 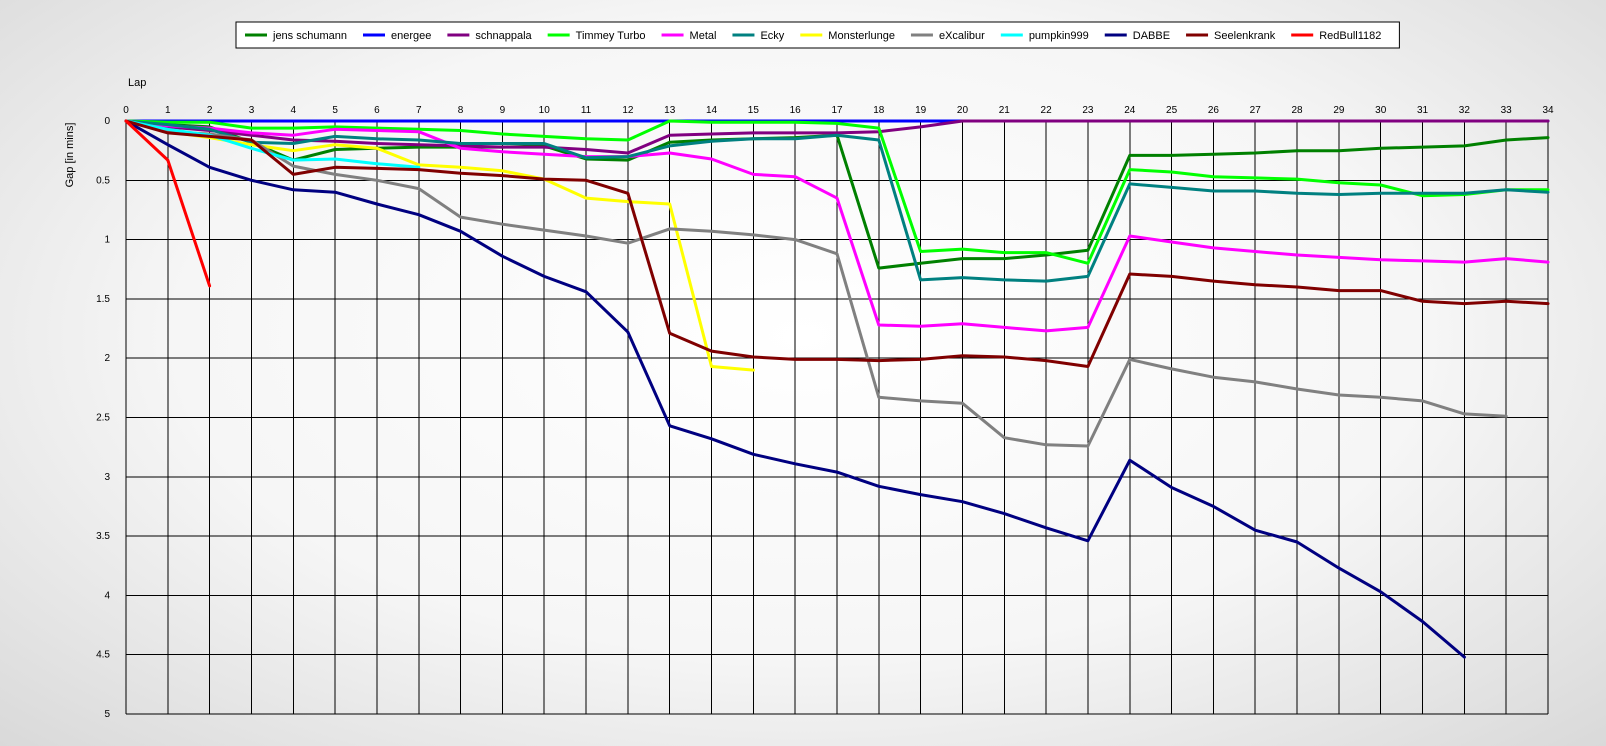 I want to click on x-tick-label: 20, so click(x=963, y=110).